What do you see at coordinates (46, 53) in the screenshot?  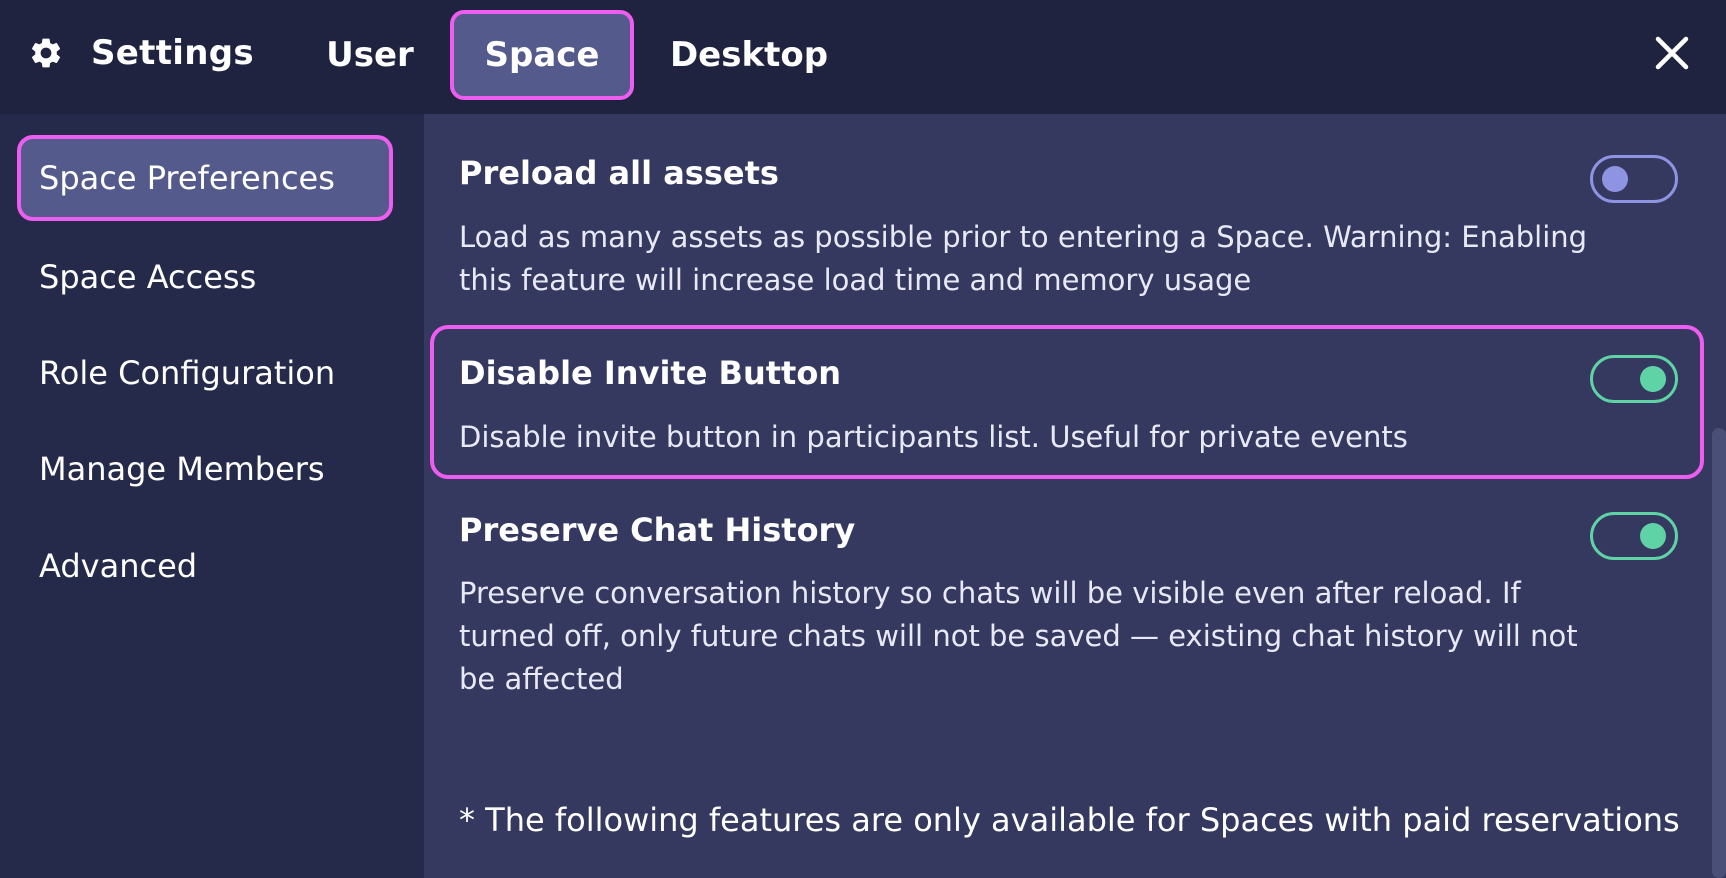 I see `gear-icon` at bounding box center [46, 53].